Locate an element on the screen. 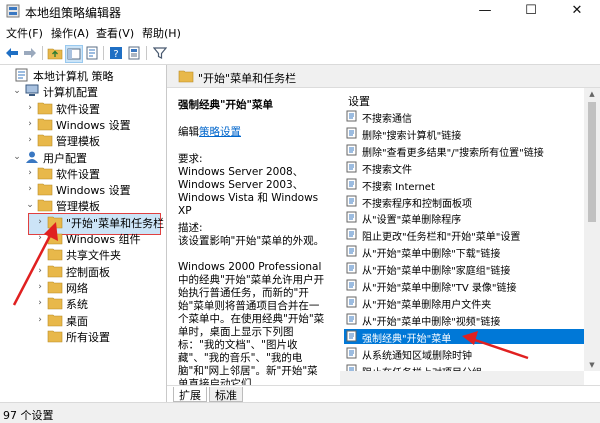 Image resolution: width=600 pixels, height=423 pixels. tree-item: ⌄ 用户配置 is located at coordinates (83, 157).